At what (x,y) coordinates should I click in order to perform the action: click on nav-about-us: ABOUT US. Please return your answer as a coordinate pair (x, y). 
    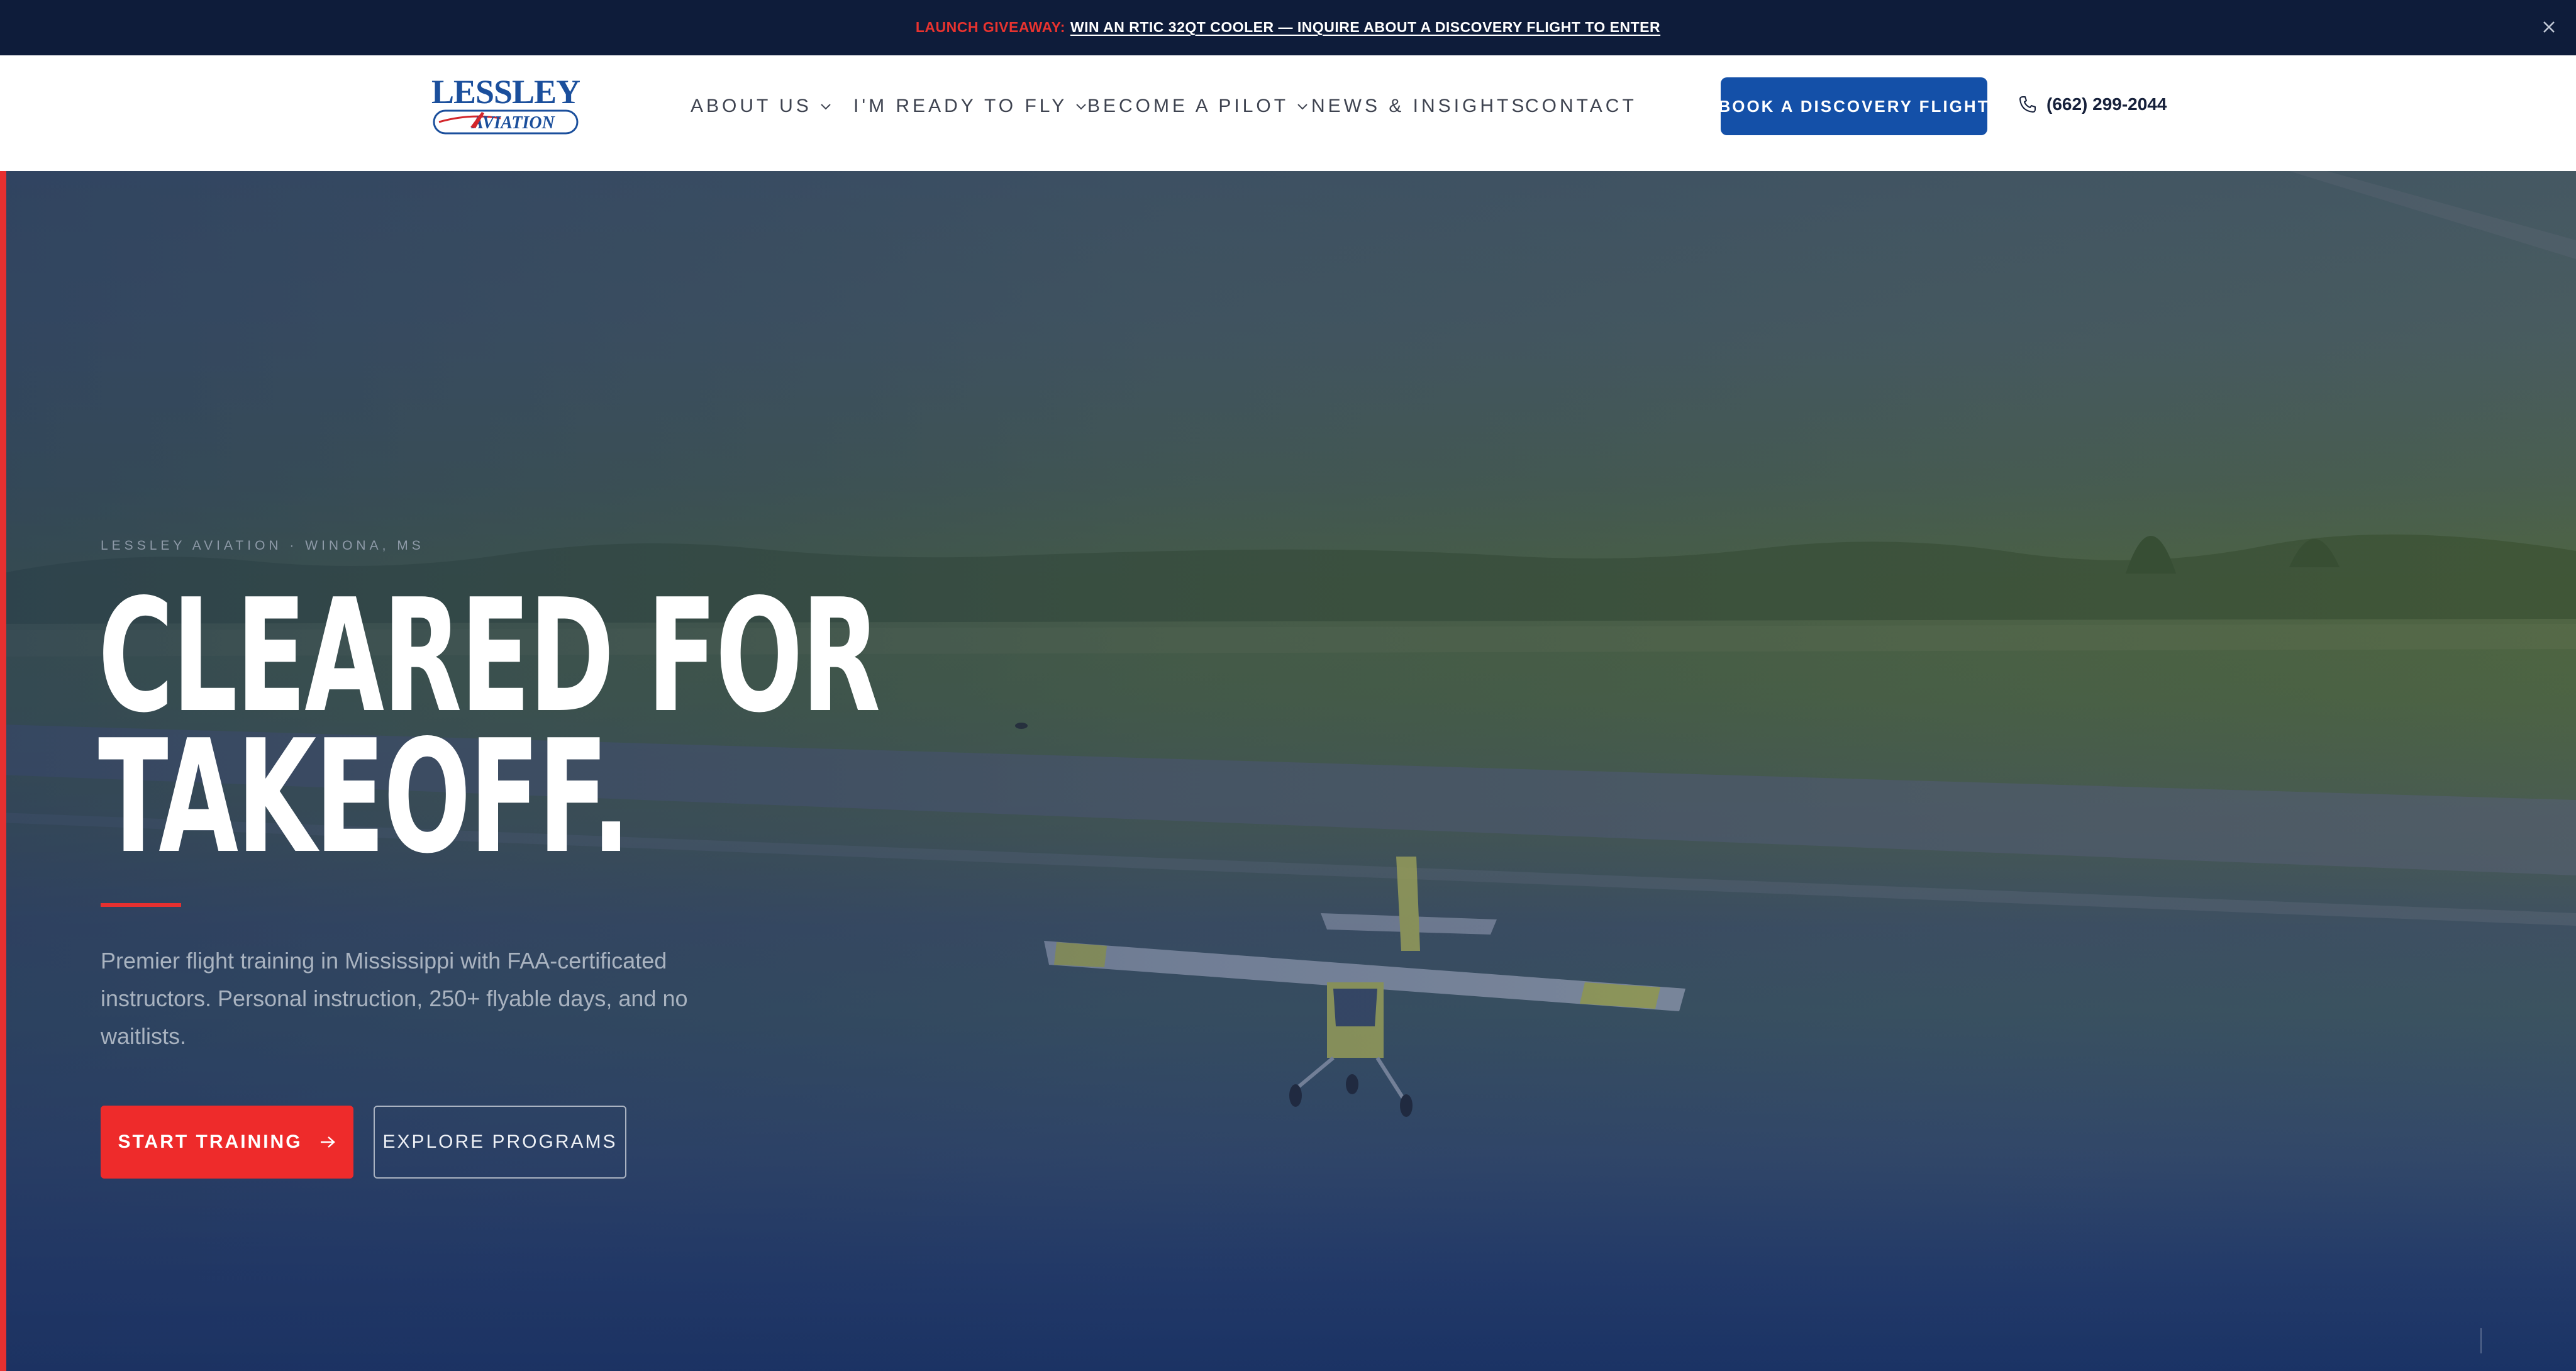
    Looking at the image, I should click on (761, 106).